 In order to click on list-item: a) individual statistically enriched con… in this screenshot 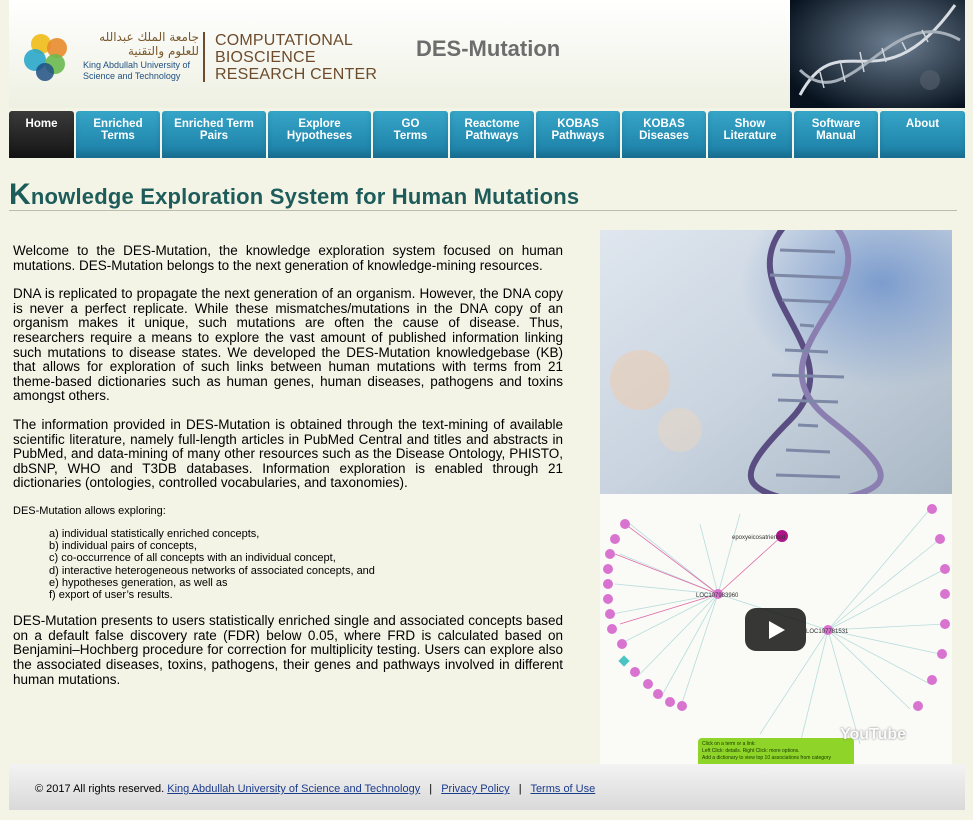, I will do `click(154, 533)`.